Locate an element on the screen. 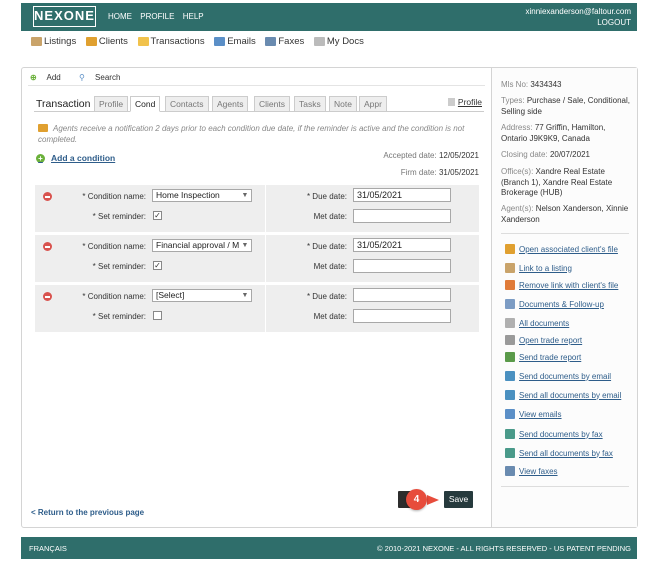 The height and width of the screenshot is (584, 670). add-button: ⊕ Add is located at coordinates (49, 77).